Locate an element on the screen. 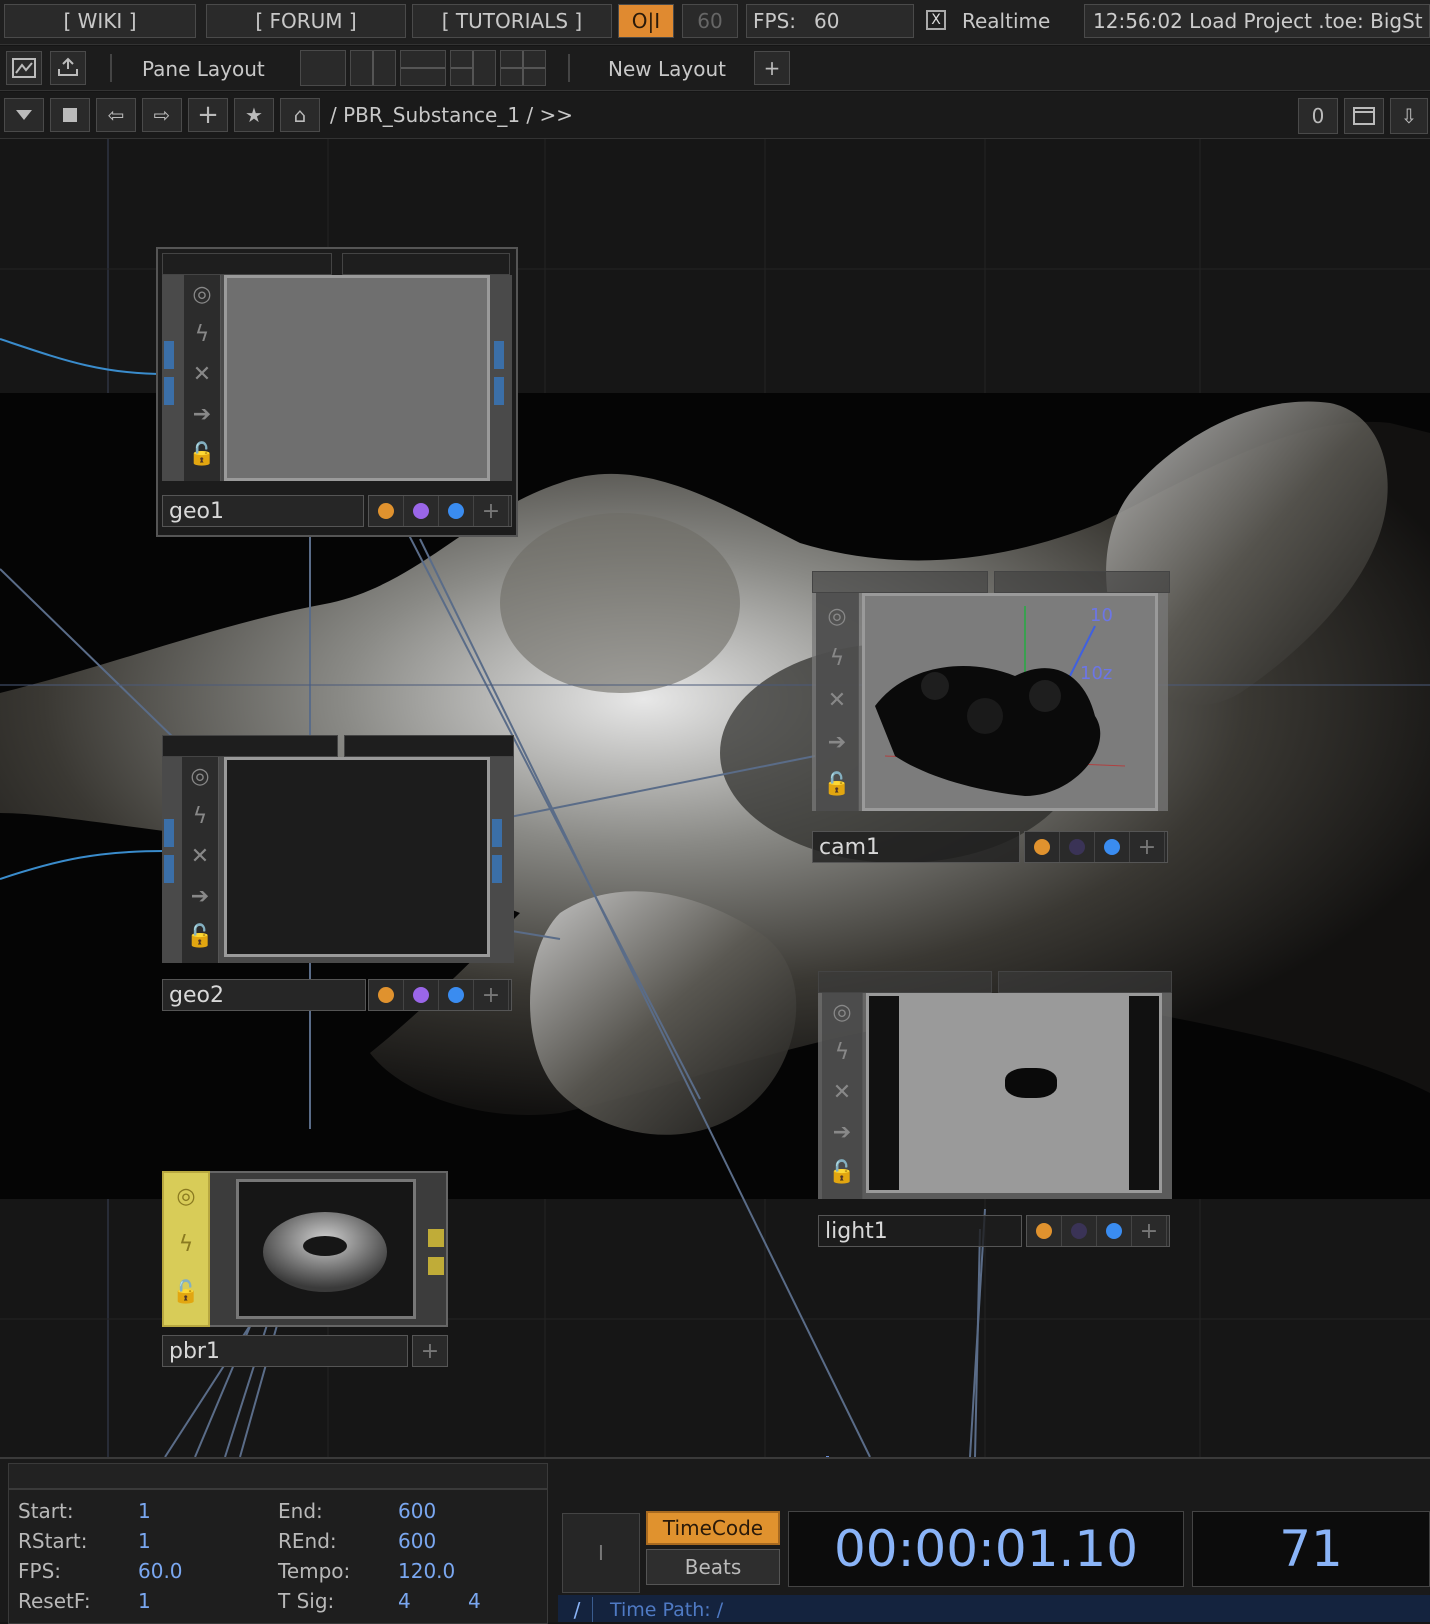 This screenshot has width=1430, height=1624. realtime-checkbox: X is located at coordinates (936, 20).